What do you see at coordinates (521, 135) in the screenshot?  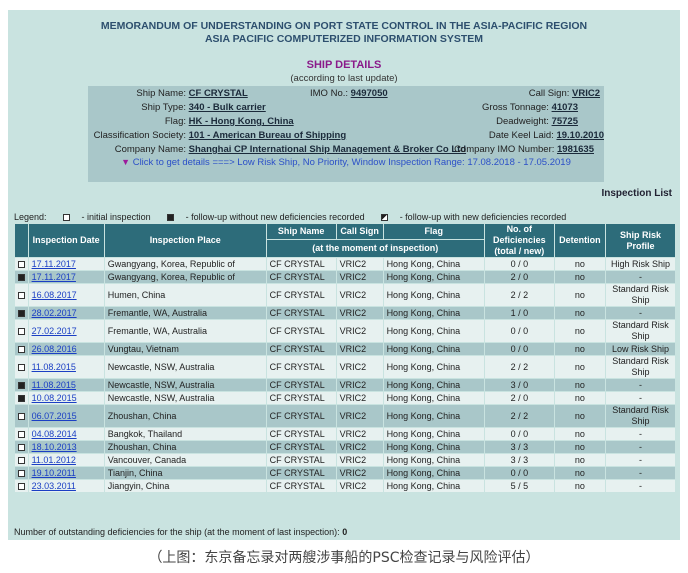 I see `keel-label: Date Keel Laid:` at bounding box center [521, 135].